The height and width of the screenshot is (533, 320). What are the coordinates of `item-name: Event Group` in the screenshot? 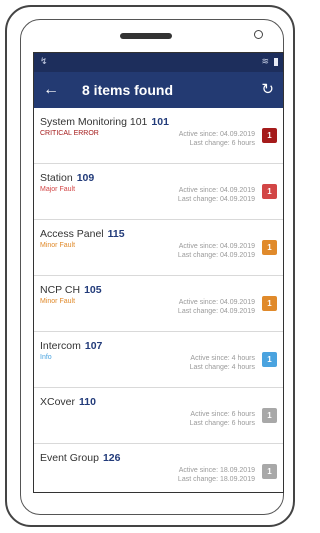 It's located at (69, 458).